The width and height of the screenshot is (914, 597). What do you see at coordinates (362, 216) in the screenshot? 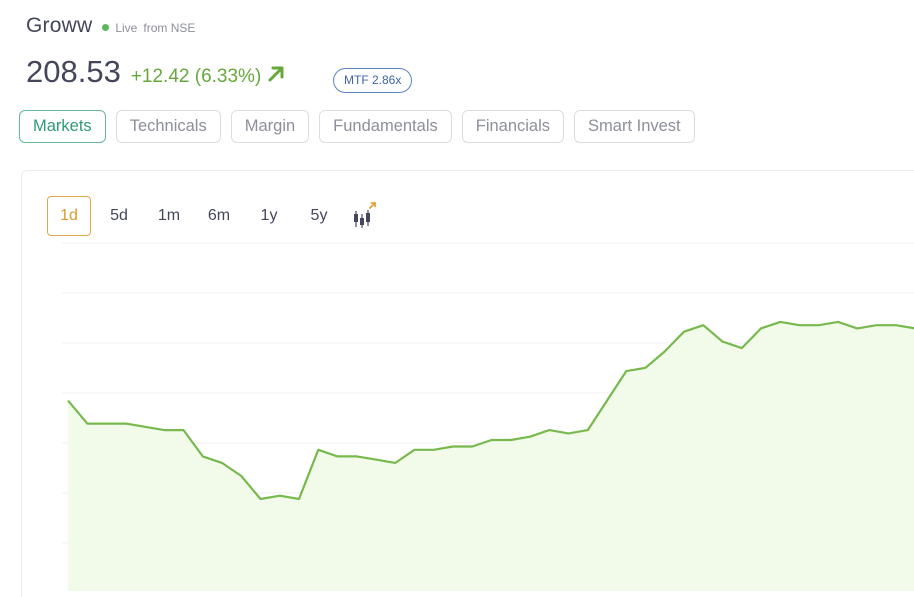
I see `candlestick-chart-icon` at bounding box center [362, 216].